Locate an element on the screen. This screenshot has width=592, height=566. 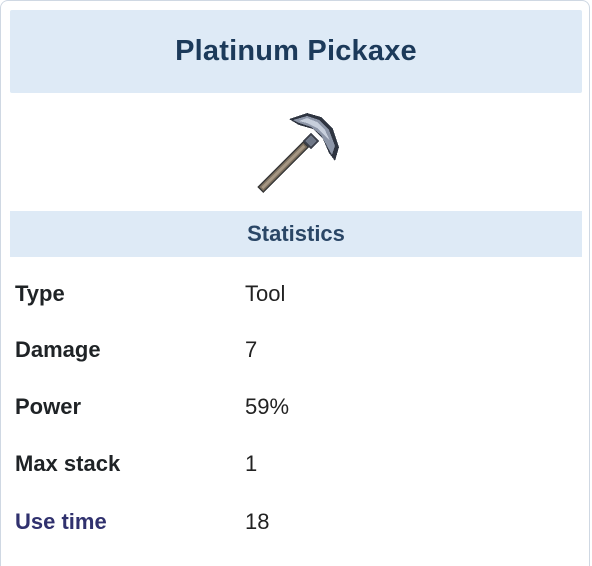
stat-row-damage: Damage 7 is located at coordinates (295, 350).